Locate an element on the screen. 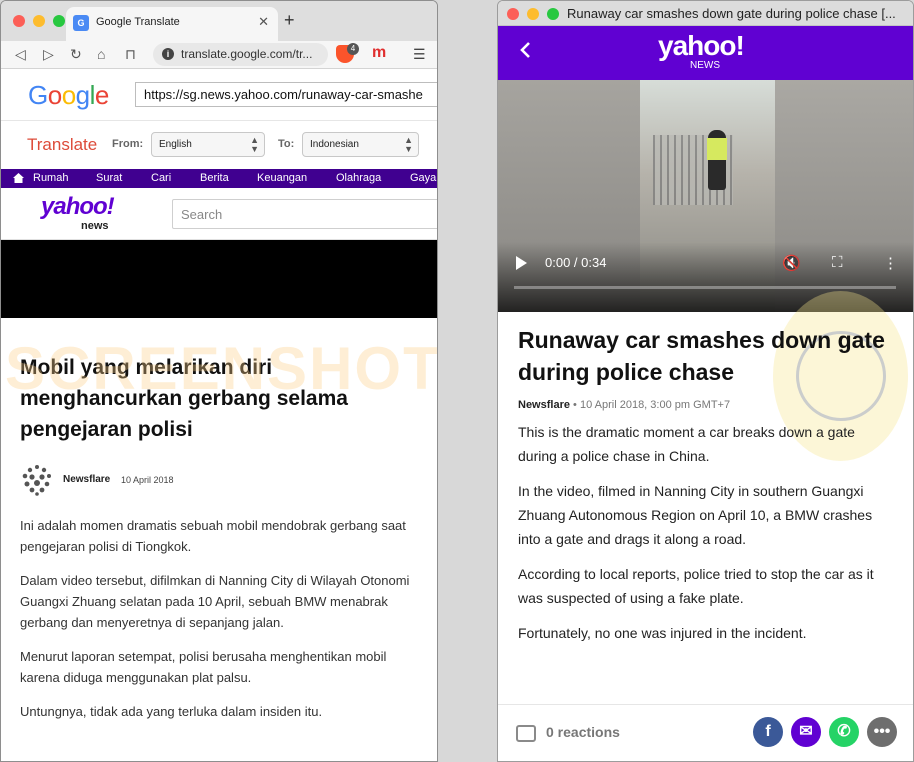 This screenshot has height=762, width=914. nav-item-berita: Berita is located at coordinates (214, 178).